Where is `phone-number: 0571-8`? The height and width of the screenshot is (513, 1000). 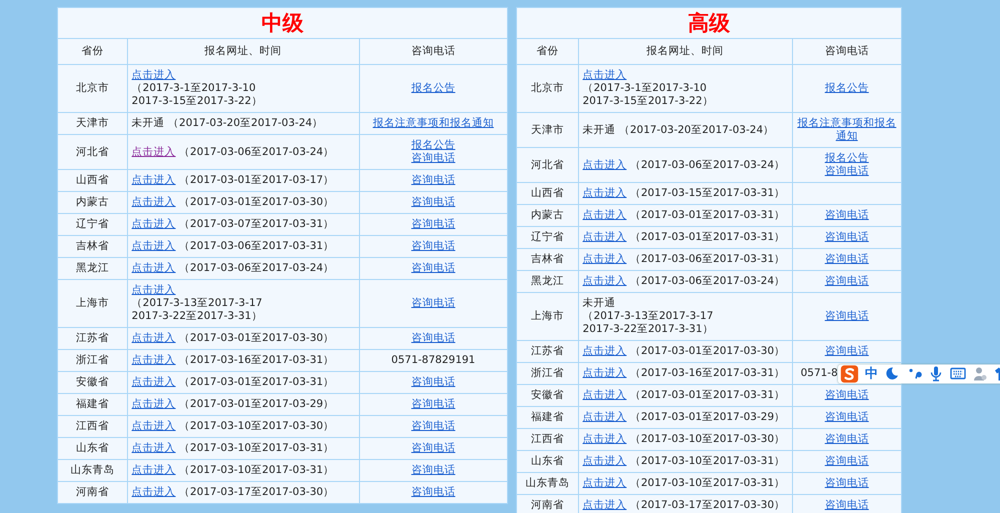
phone-number: 0571-8 is located at coordinates (819, 373).